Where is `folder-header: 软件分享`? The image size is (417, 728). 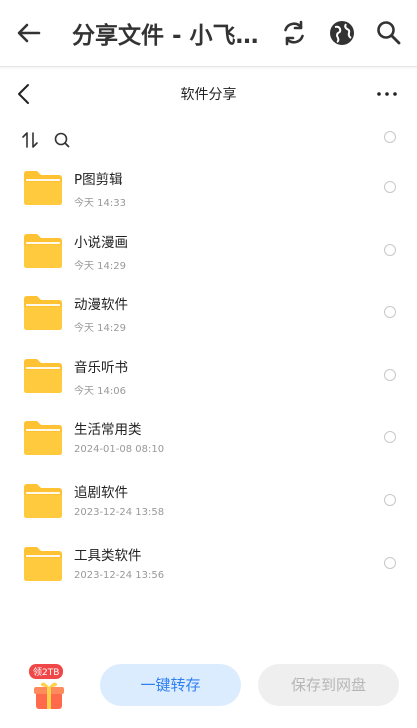
folder-header: 软件分享 is located at coordinates (208, 94).